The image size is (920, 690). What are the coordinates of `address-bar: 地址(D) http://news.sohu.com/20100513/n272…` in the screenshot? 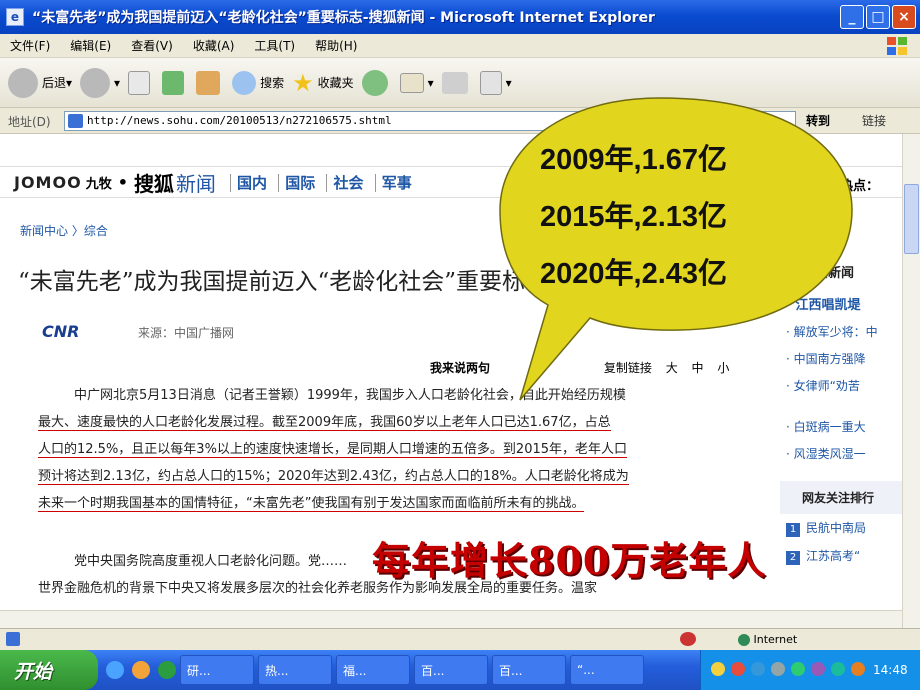 It's located at (460, 121).